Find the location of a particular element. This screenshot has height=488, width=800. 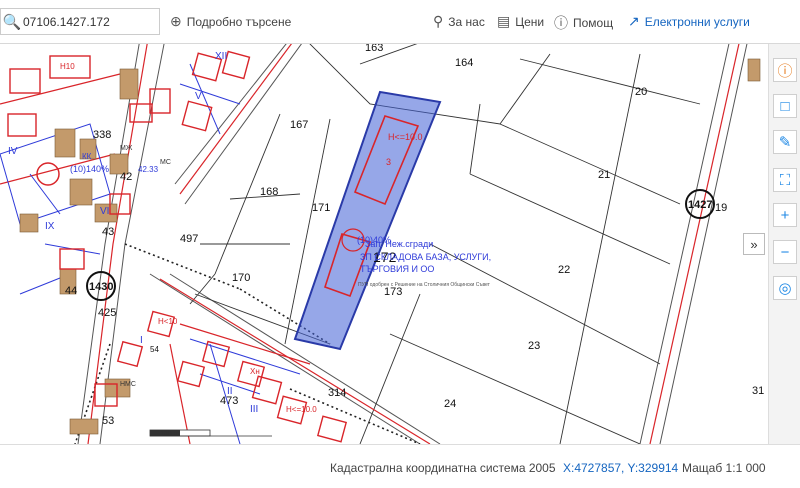

parcel-label: 19 is located at coordinates (721, 208).